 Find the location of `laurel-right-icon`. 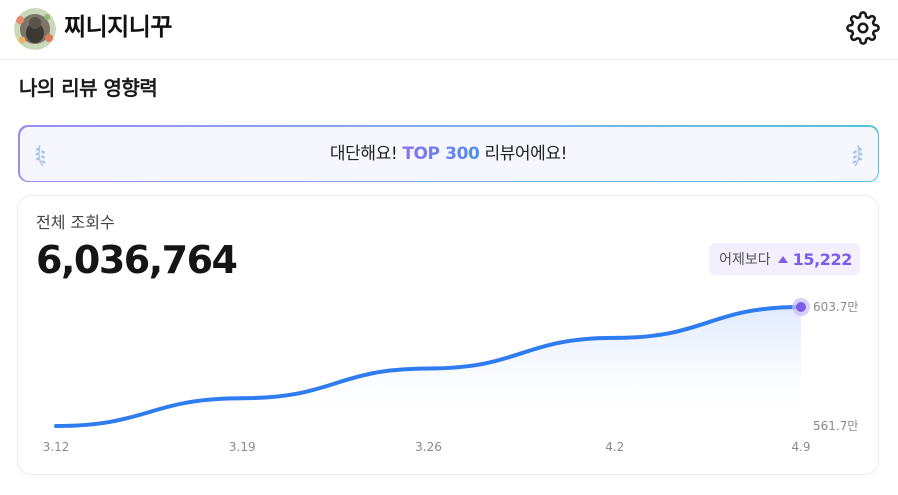

laurel-right-icon is located at coordinates (857, 155).